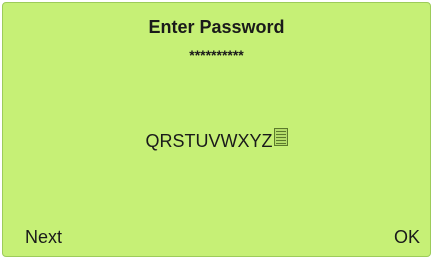  I want to click on page-title: Enter Password, so click(216, 27).